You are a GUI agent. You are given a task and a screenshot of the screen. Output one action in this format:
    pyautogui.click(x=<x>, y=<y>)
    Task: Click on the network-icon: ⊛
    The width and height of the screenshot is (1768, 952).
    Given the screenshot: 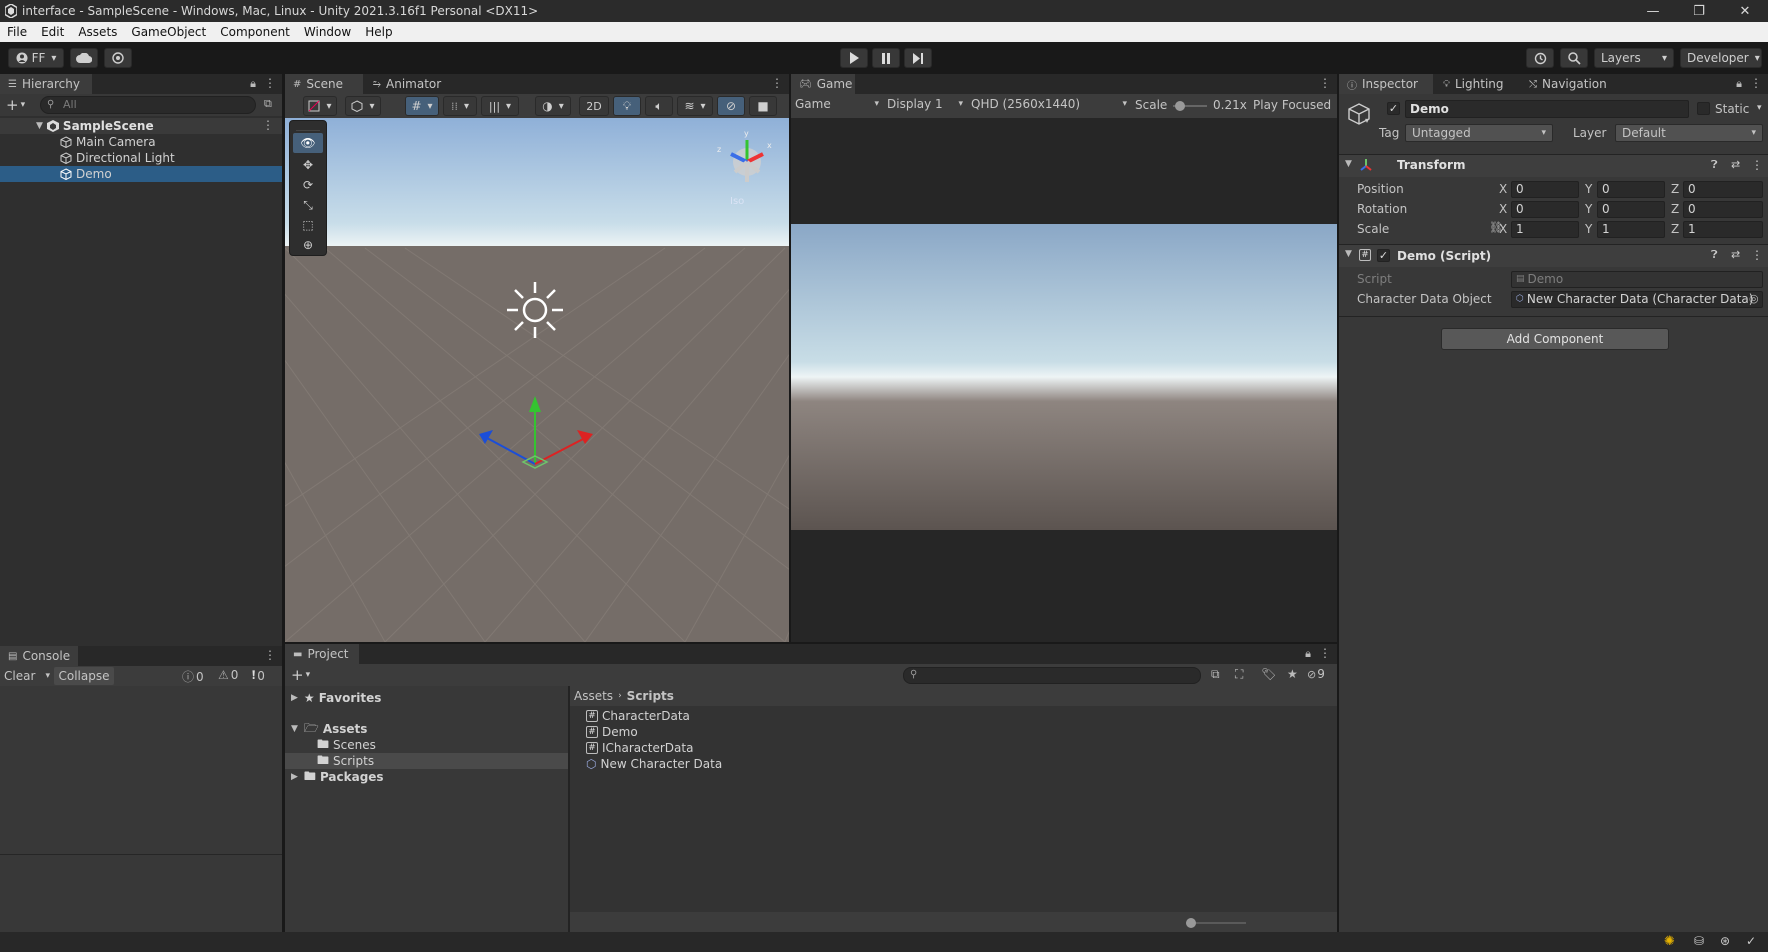 What is the action you would take?
    pyautogui.click(x=1725, y=941)
    